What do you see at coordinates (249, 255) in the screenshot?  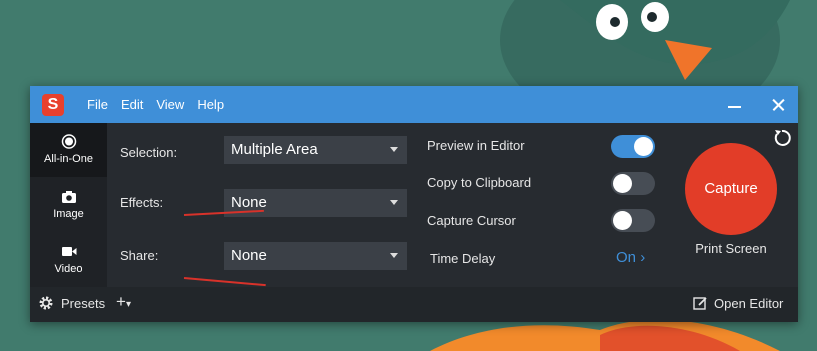 I see `share-value: None` at bounding box center [249, 255].